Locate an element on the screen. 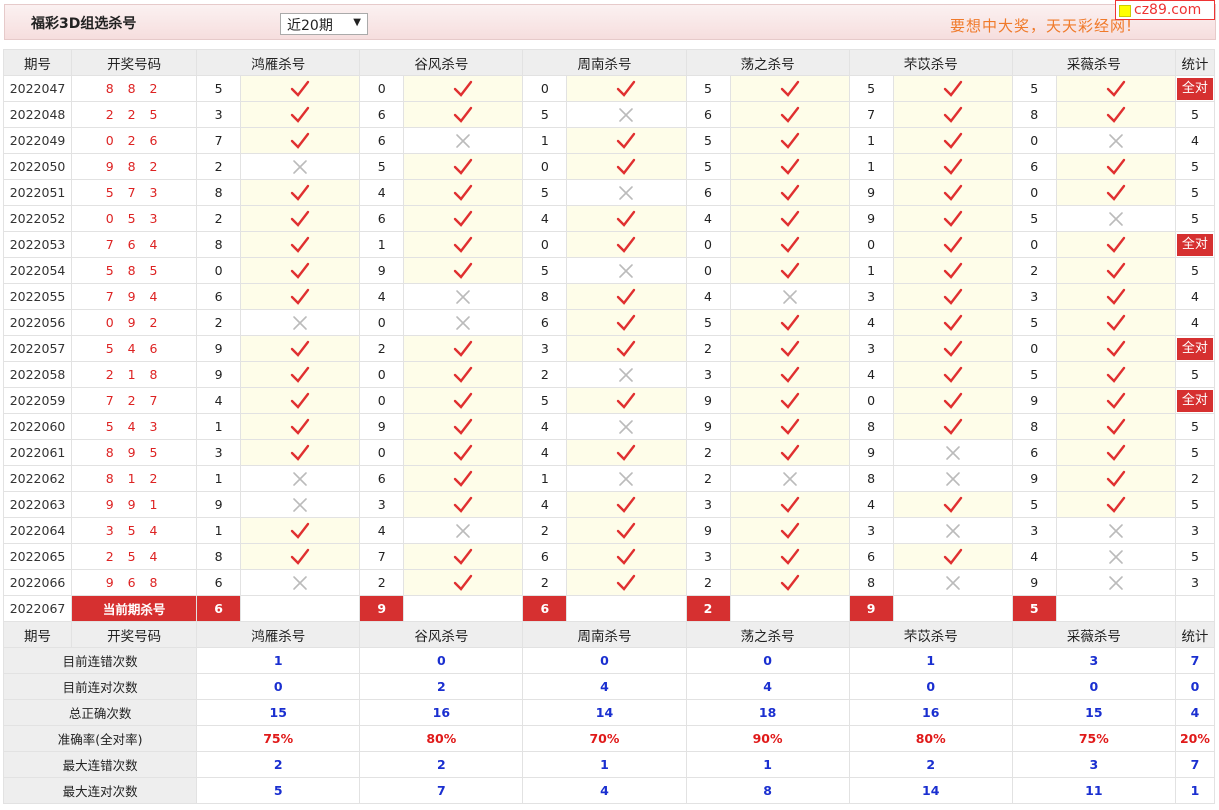 The width and height of the screenshot is (1219, 810). hit-count-cell: 4 is located at coordinates (1195, 296).